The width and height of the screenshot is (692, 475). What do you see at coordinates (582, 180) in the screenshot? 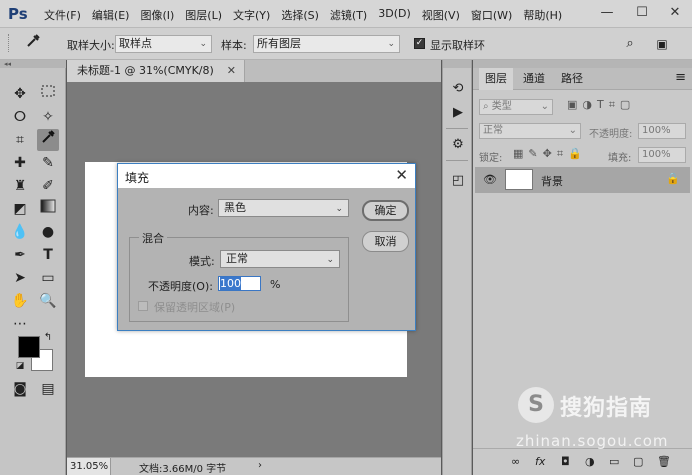
I see `layer-row: 👁 背景 🔒` at bounding box center [582, 180].